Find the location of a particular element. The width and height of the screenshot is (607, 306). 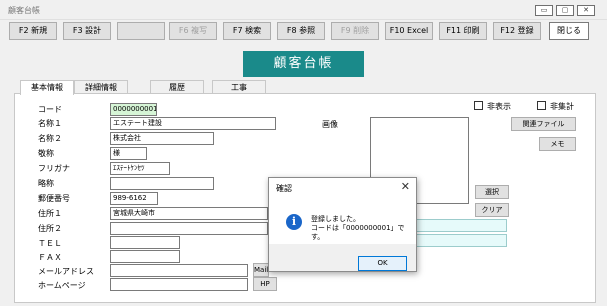

confirm-dialog: 確認 ✕ i 登録しました。 コードは「0000000001」です。 OK is located at coordinates (342, 224).